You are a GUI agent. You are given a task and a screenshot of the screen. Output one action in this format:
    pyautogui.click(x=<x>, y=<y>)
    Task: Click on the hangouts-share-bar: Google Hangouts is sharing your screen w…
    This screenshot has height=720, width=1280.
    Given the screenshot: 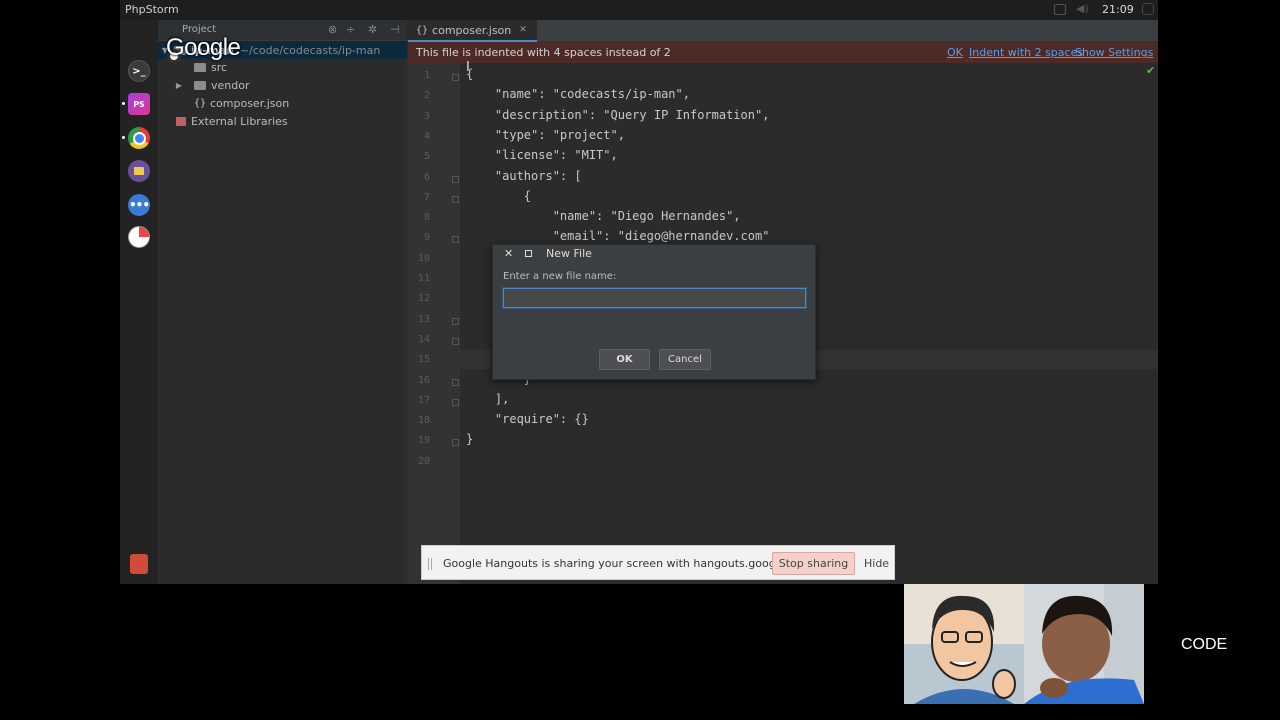 What is the action you would take?
    pyautogui.click(x=658, y=562)
    